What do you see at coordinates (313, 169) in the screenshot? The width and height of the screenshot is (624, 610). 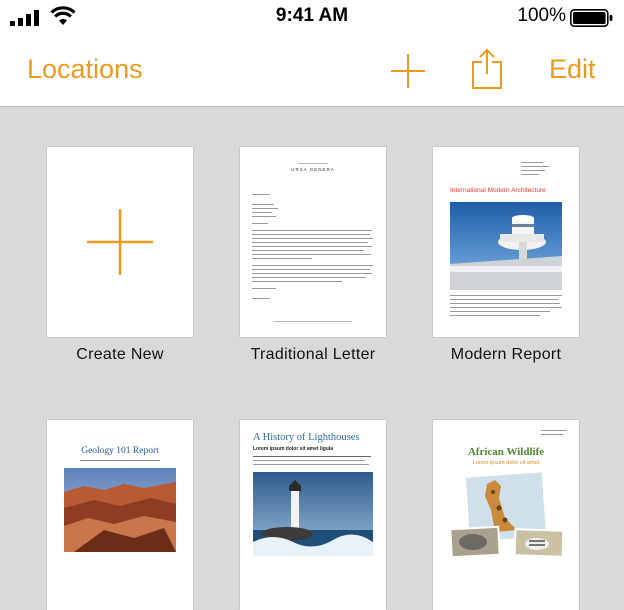 I see `letter-name: URSA GENERA` at bounding box center [313, 169].